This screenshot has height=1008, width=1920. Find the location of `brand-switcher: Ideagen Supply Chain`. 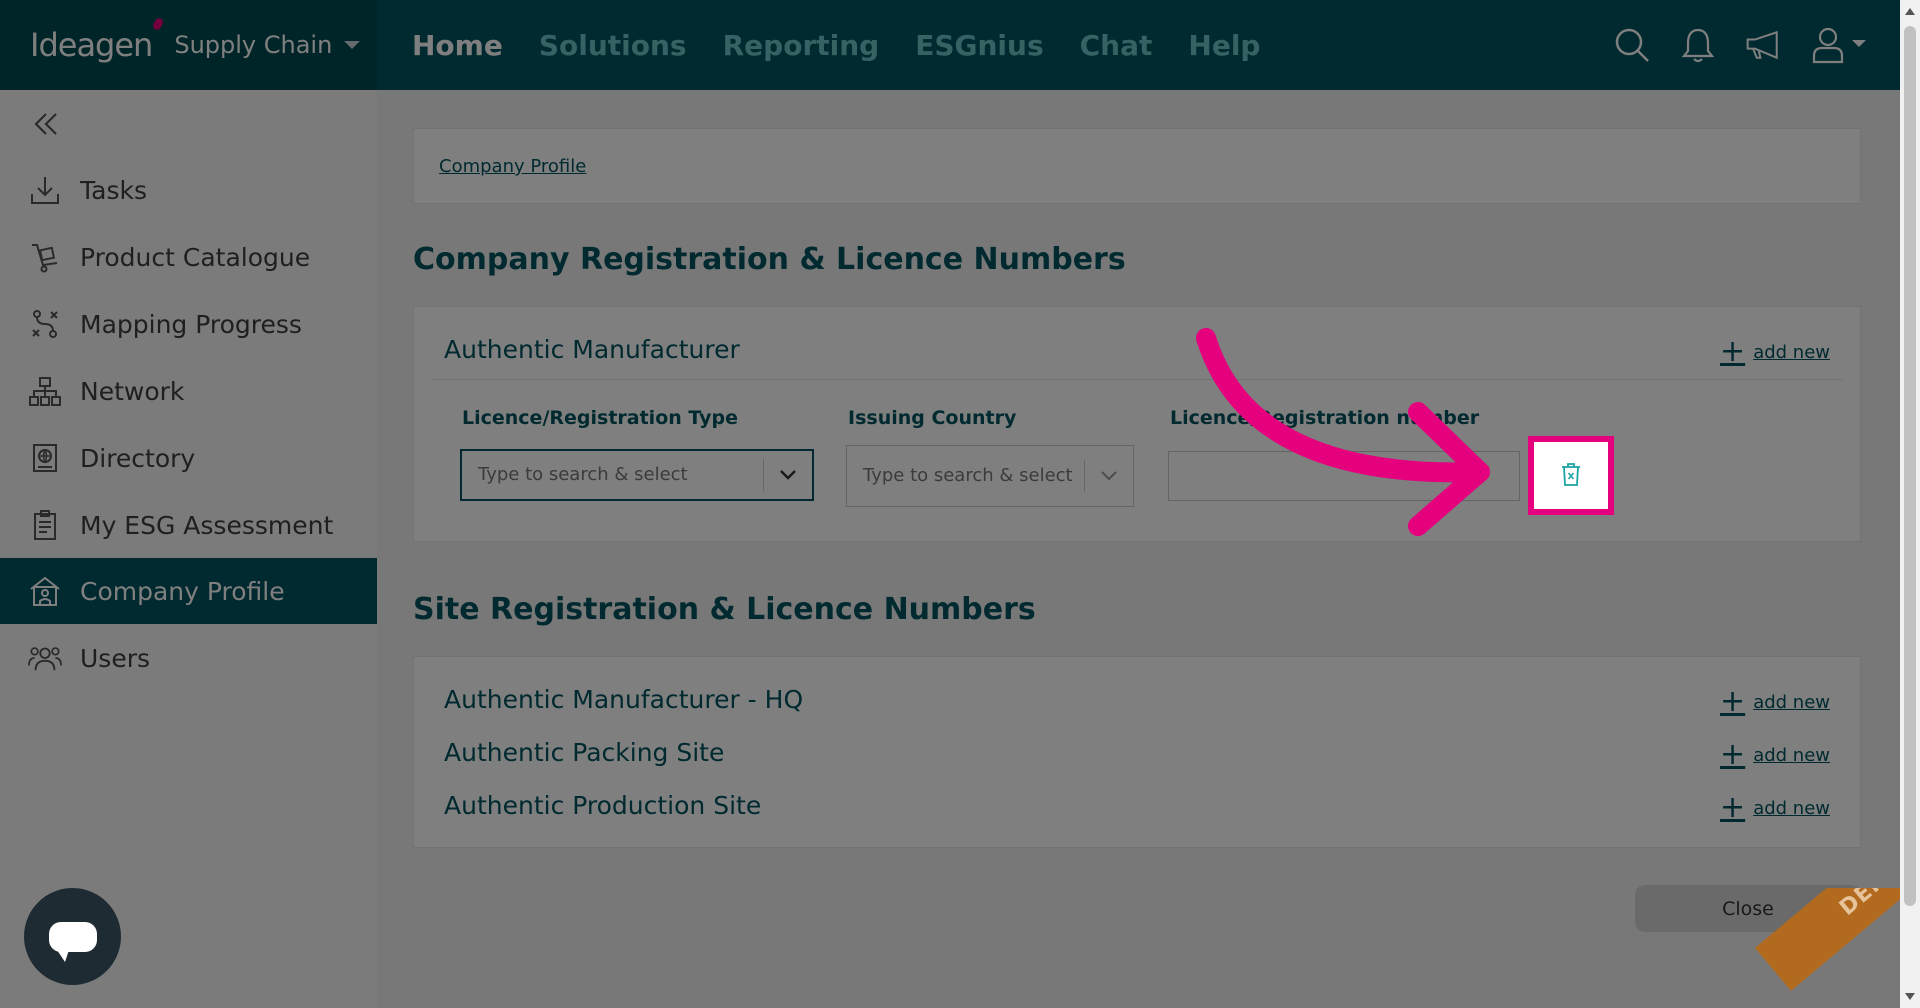

brand-switcher: Ideagen Supply Chain is located at coordinates (188, 45).